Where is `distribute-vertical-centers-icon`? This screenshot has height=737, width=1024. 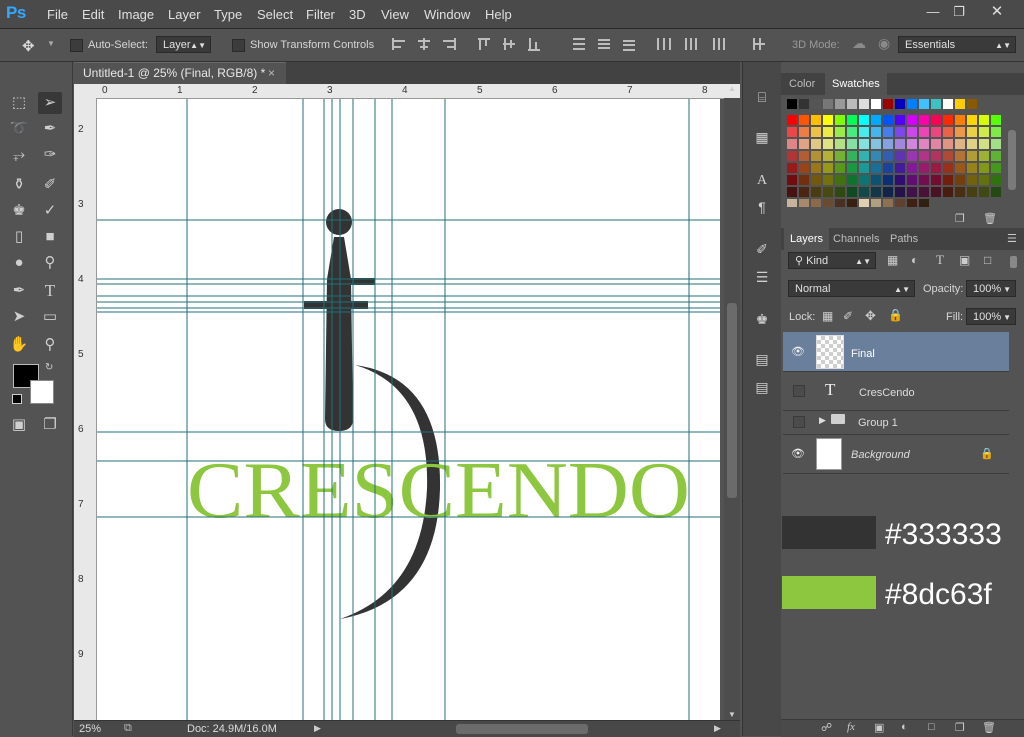 distribute-vertical-centers-icon is located at coordinates (604, 44).